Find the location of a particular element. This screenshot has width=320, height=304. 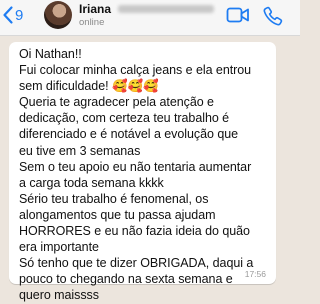

voice-call-button is located at coordinates (273, 16).